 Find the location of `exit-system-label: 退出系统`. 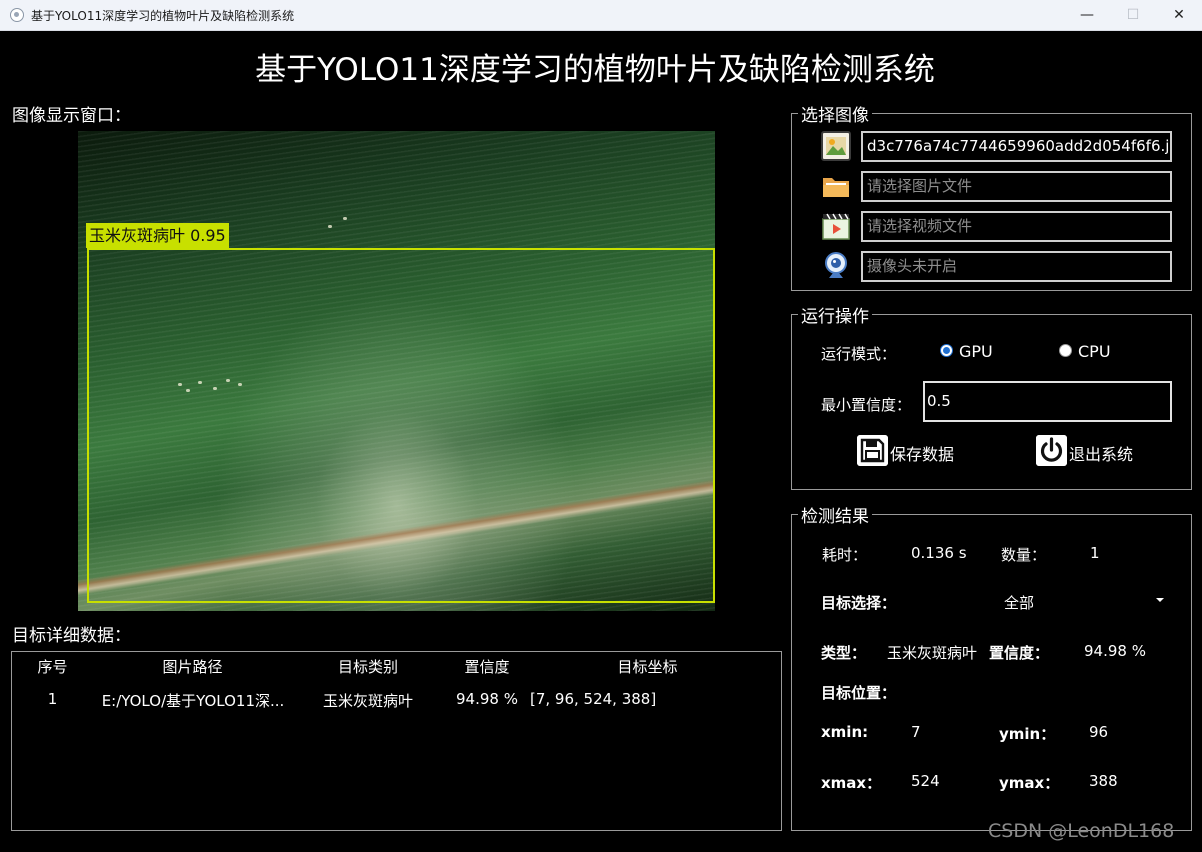

exit-system-label: 退出系统 is located at coordinates (1101, 454).